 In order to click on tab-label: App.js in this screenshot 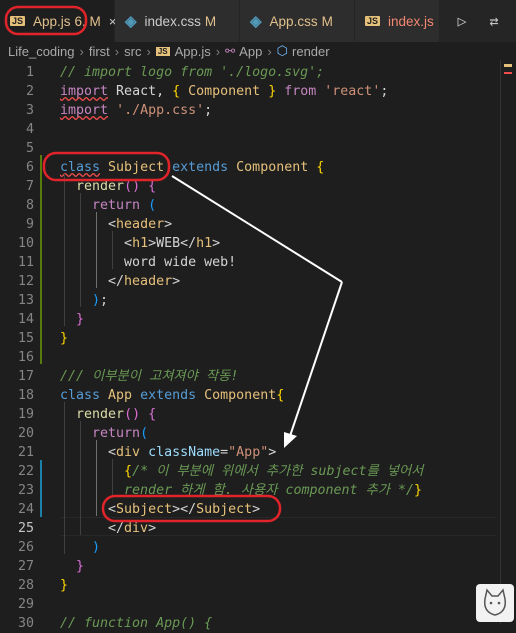, I will do `click(52, 21)`.